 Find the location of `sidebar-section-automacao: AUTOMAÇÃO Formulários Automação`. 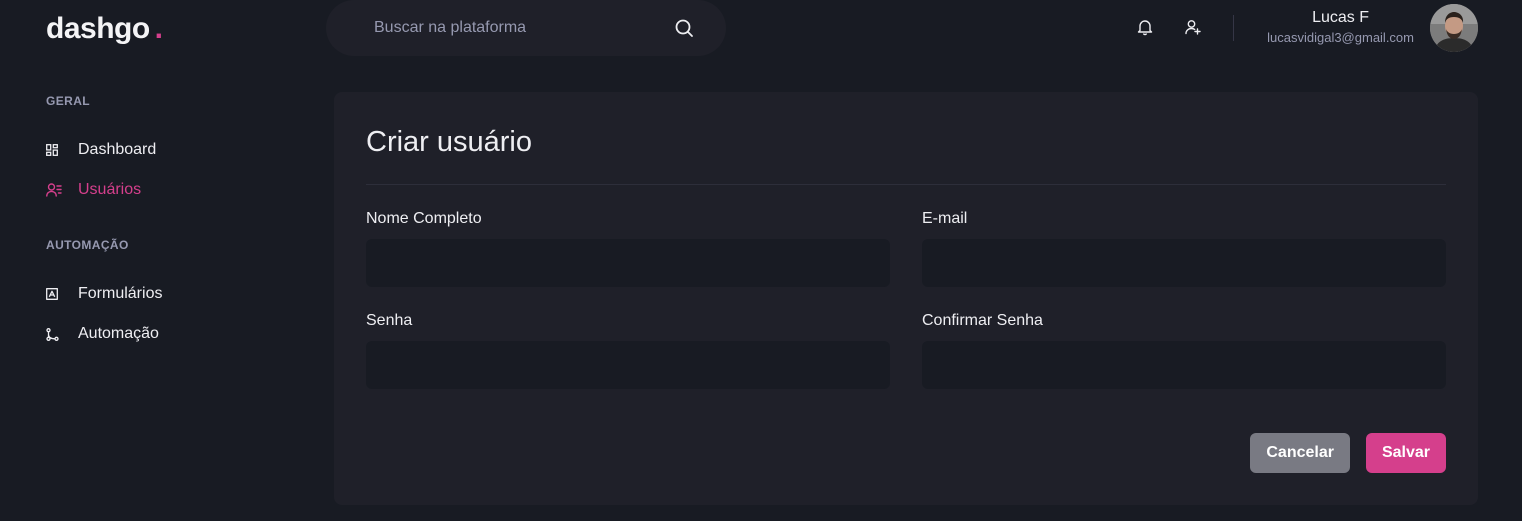

sidebar-section-automacao: AUTOMAÇÃO Formulários Automação is located at coordinates (171, 296).